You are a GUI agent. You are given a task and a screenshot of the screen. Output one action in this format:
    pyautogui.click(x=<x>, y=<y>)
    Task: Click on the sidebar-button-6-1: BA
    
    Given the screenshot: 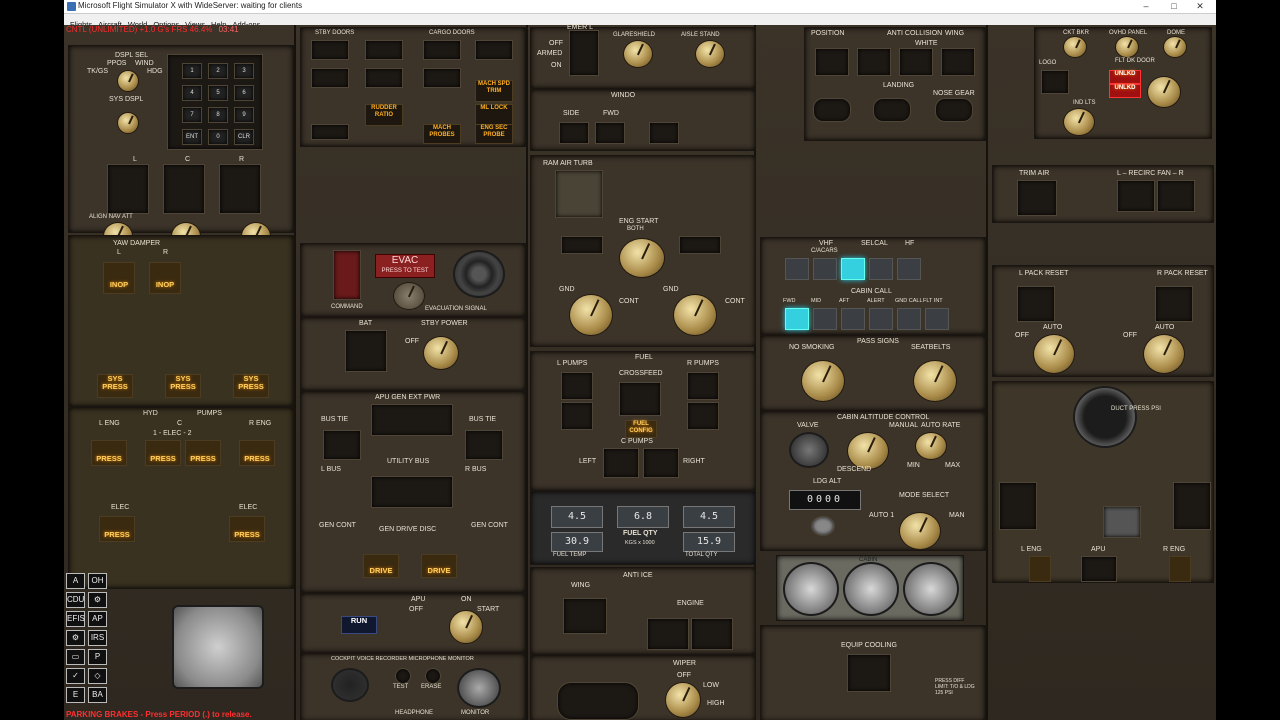 What is the action you would take?
    pyautogui.click(x=97, y=695)
    